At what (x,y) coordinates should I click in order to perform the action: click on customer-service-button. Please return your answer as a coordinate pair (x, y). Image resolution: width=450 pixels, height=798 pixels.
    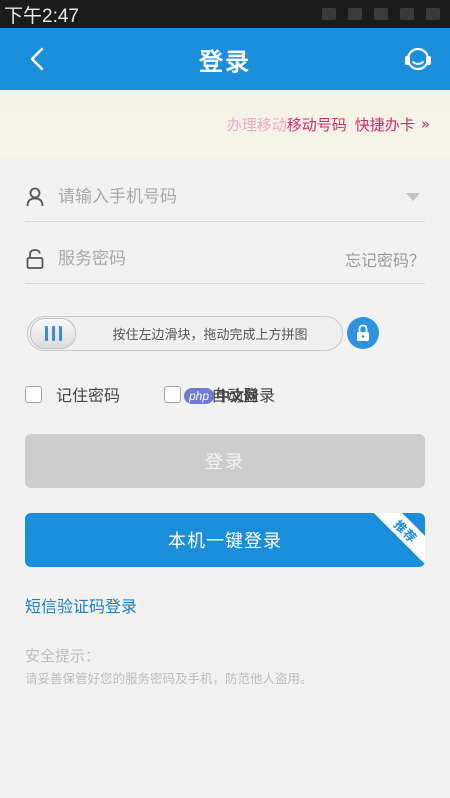
    Looking at the image, I should click on (418, 59).